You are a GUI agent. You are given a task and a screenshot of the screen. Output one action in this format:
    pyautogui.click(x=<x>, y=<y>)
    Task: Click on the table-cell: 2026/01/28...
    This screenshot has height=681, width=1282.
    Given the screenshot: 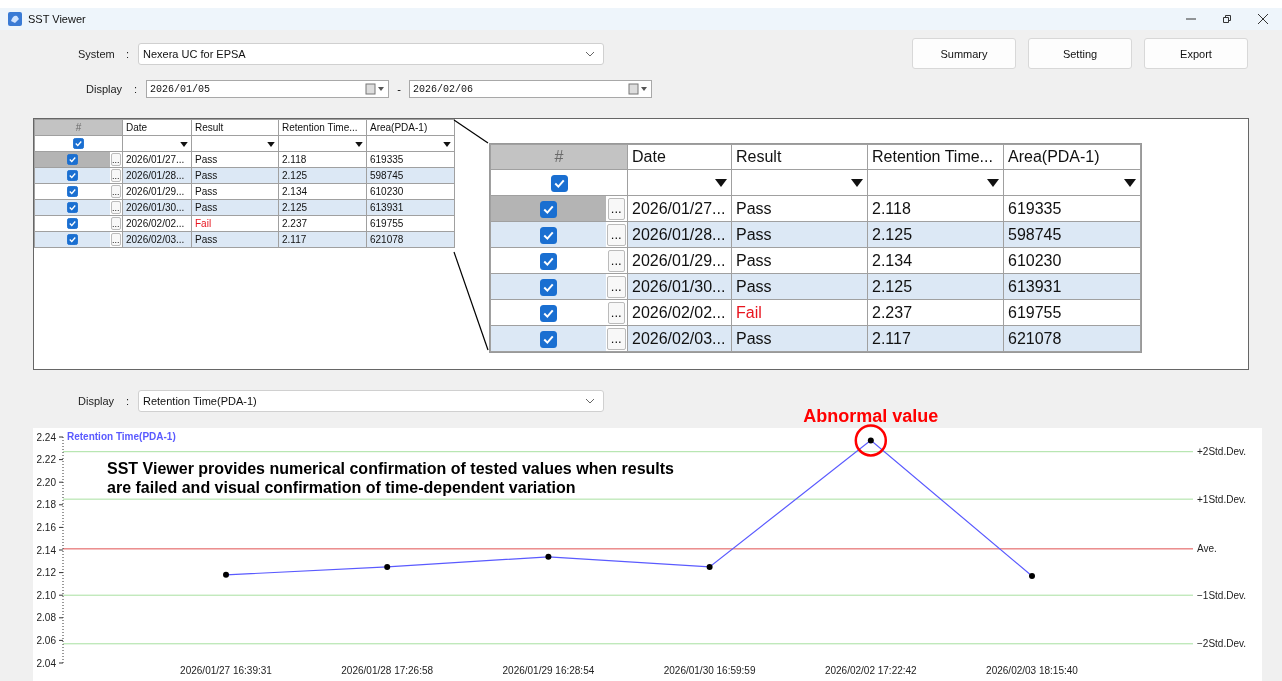 What is the action you would take?
    pyautogui.click(x=679, y=234)
    